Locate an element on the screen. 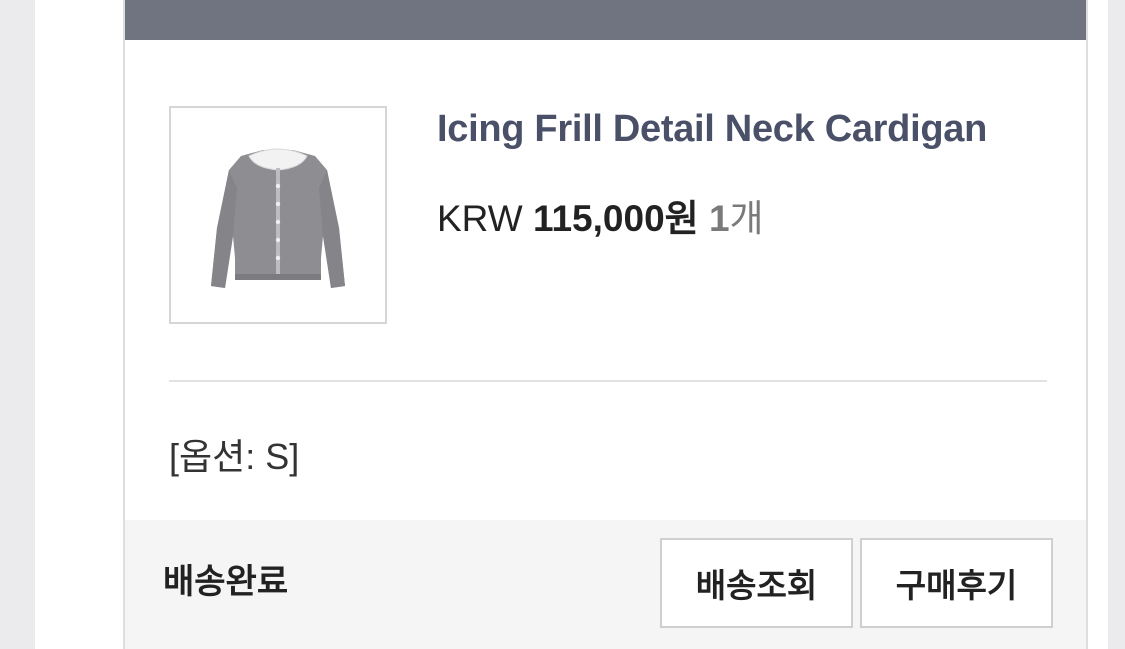 The image size is (1125, 649). price-amount: 115,000원 is located at coordinates (615, 218).